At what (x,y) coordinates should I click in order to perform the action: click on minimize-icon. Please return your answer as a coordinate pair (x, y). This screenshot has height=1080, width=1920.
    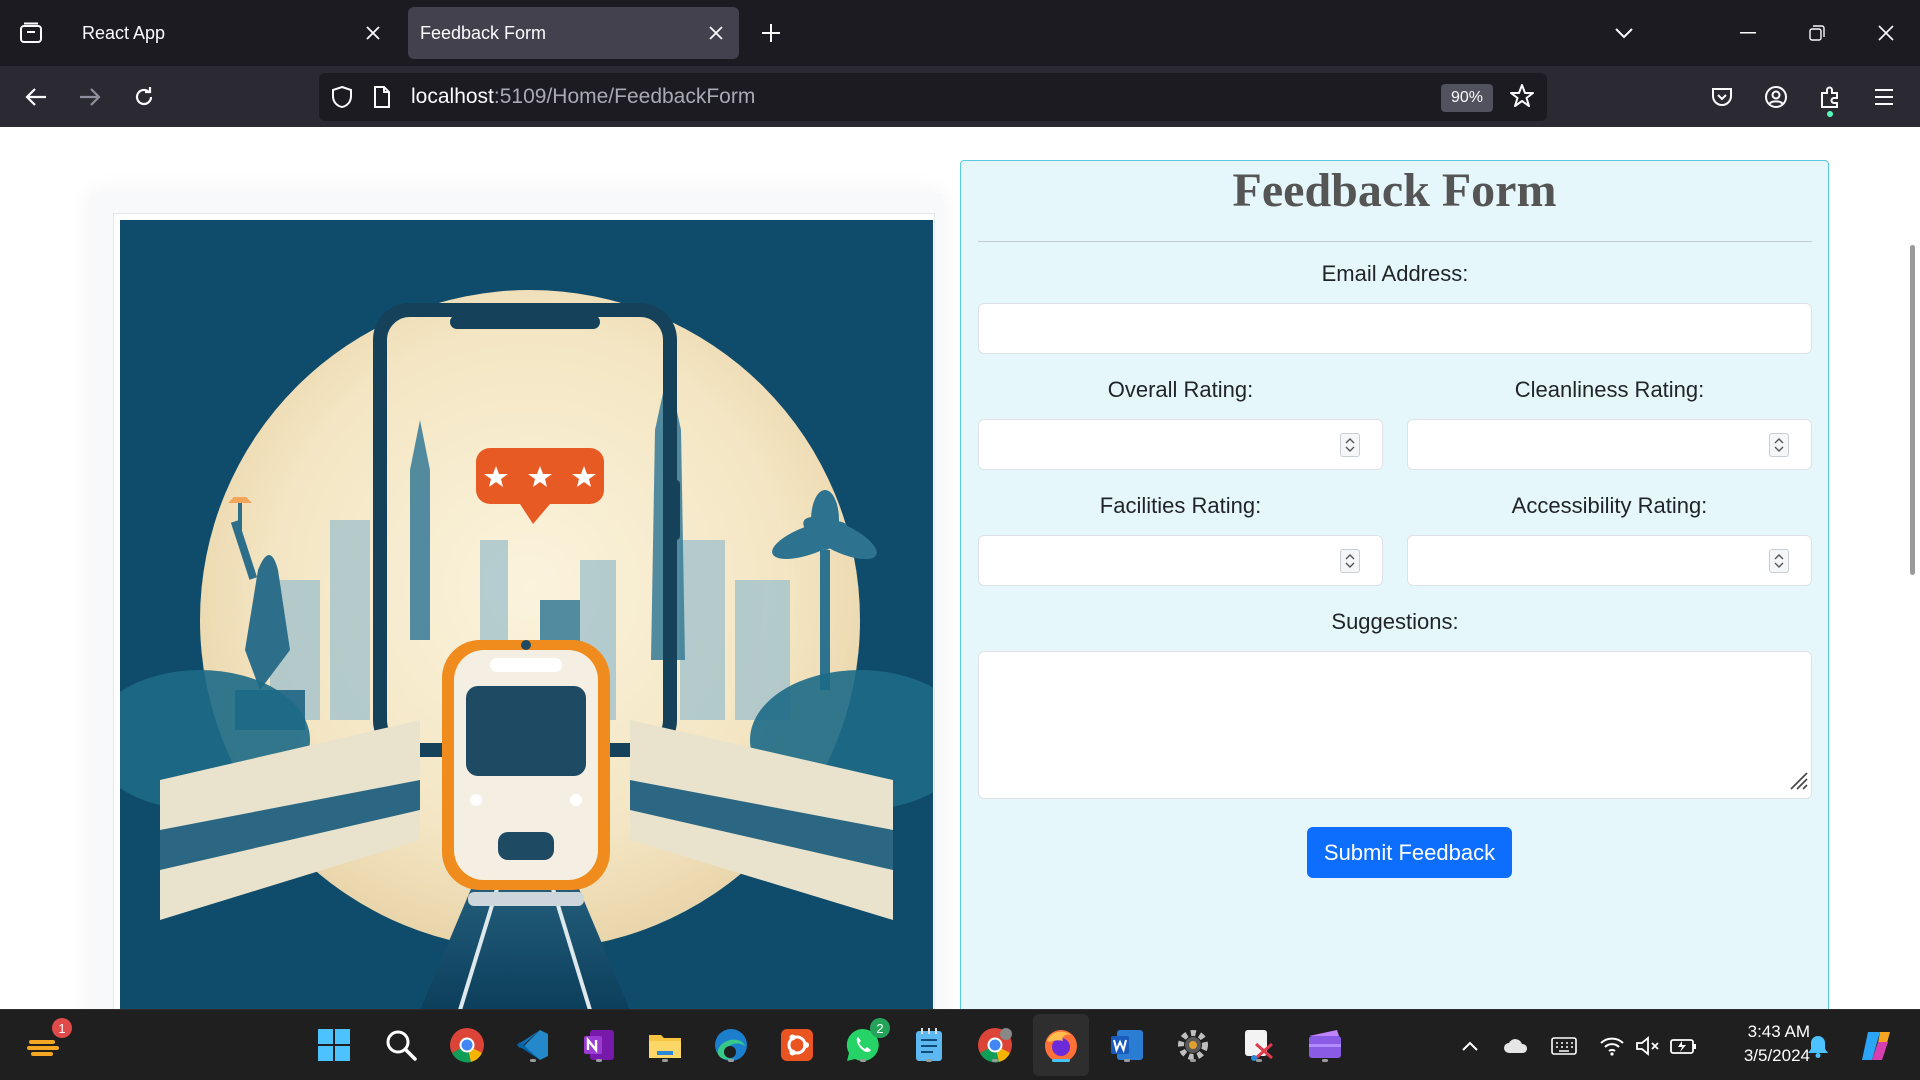
    Looking at the image, I should click on (1748, 33).